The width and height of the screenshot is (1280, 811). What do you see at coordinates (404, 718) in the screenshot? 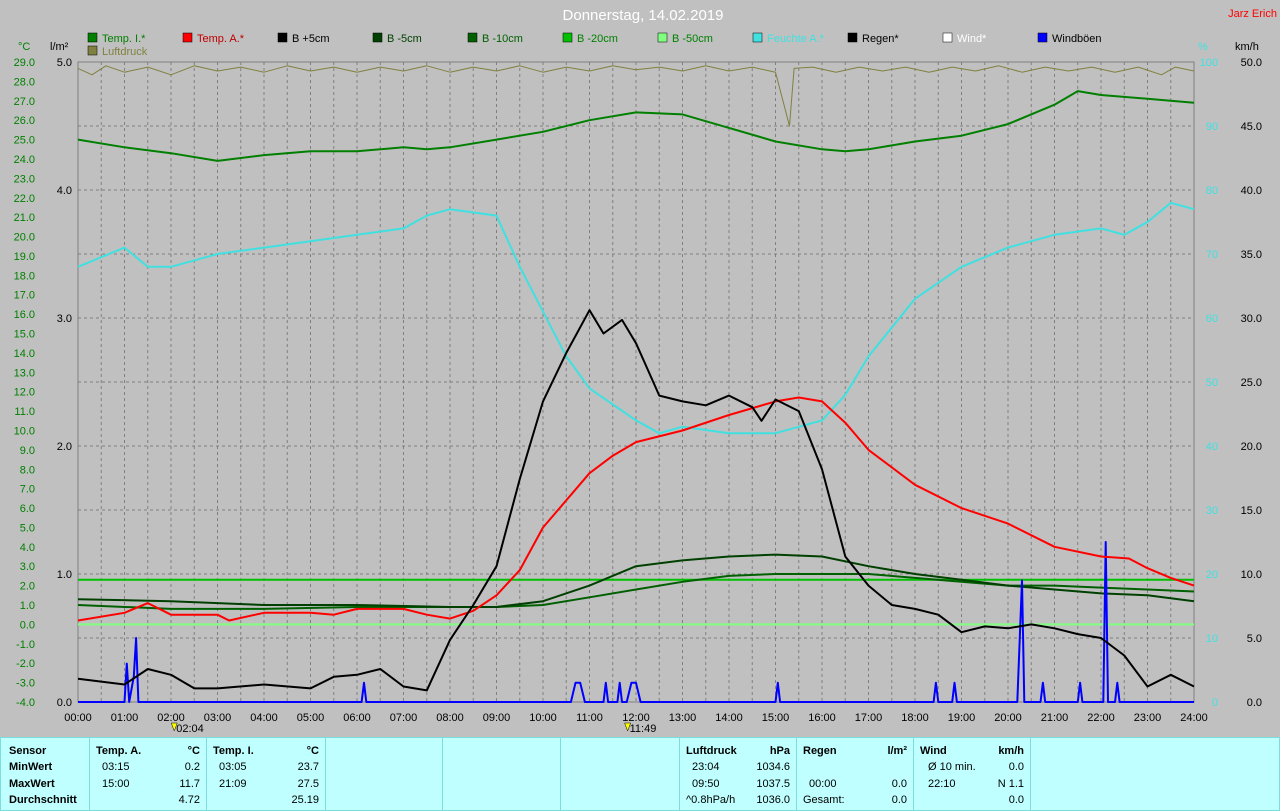
I see `time-tick-label: 07:00` at bounding box center [404, 718].